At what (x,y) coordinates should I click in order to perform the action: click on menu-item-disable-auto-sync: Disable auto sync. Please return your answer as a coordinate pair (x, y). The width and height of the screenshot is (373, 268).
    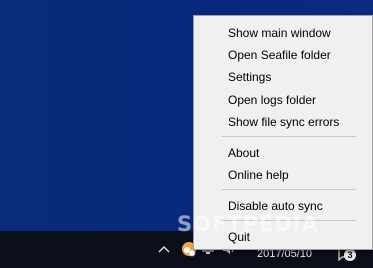
    Looking at the image, I should click on (275, 206).